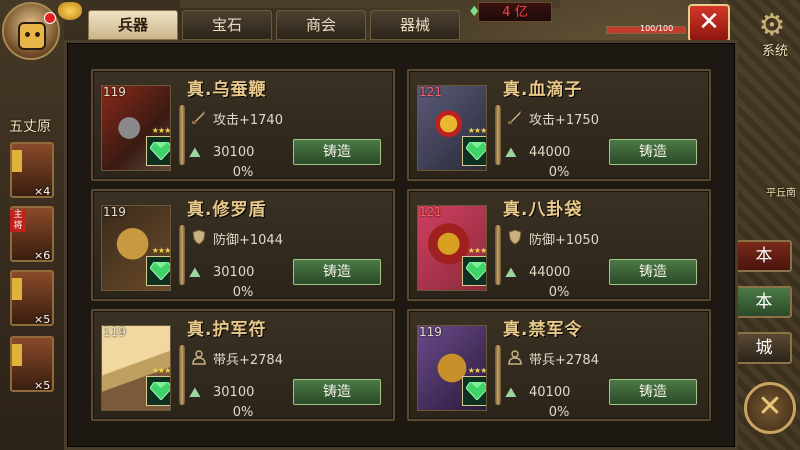 This screenshot has height=450, width=800. I want to click on close-panel-button: ✕, so click(709, 23).